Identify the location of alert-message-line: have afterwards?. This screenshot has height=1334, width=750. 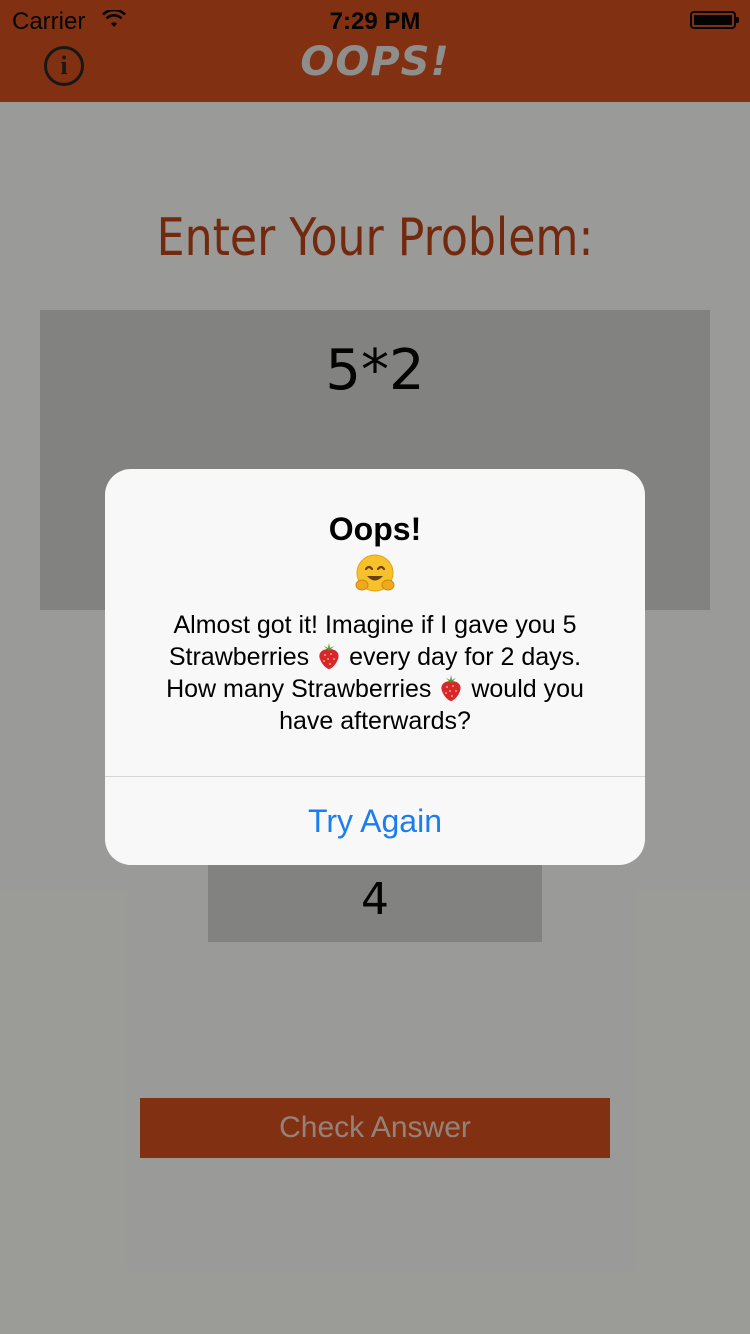
(375, 721).